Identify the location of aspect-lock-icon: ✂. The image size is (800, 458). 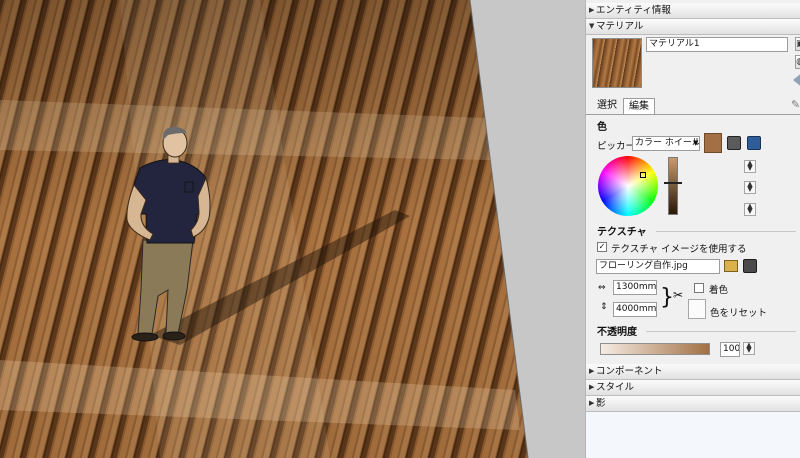
(678, 295).